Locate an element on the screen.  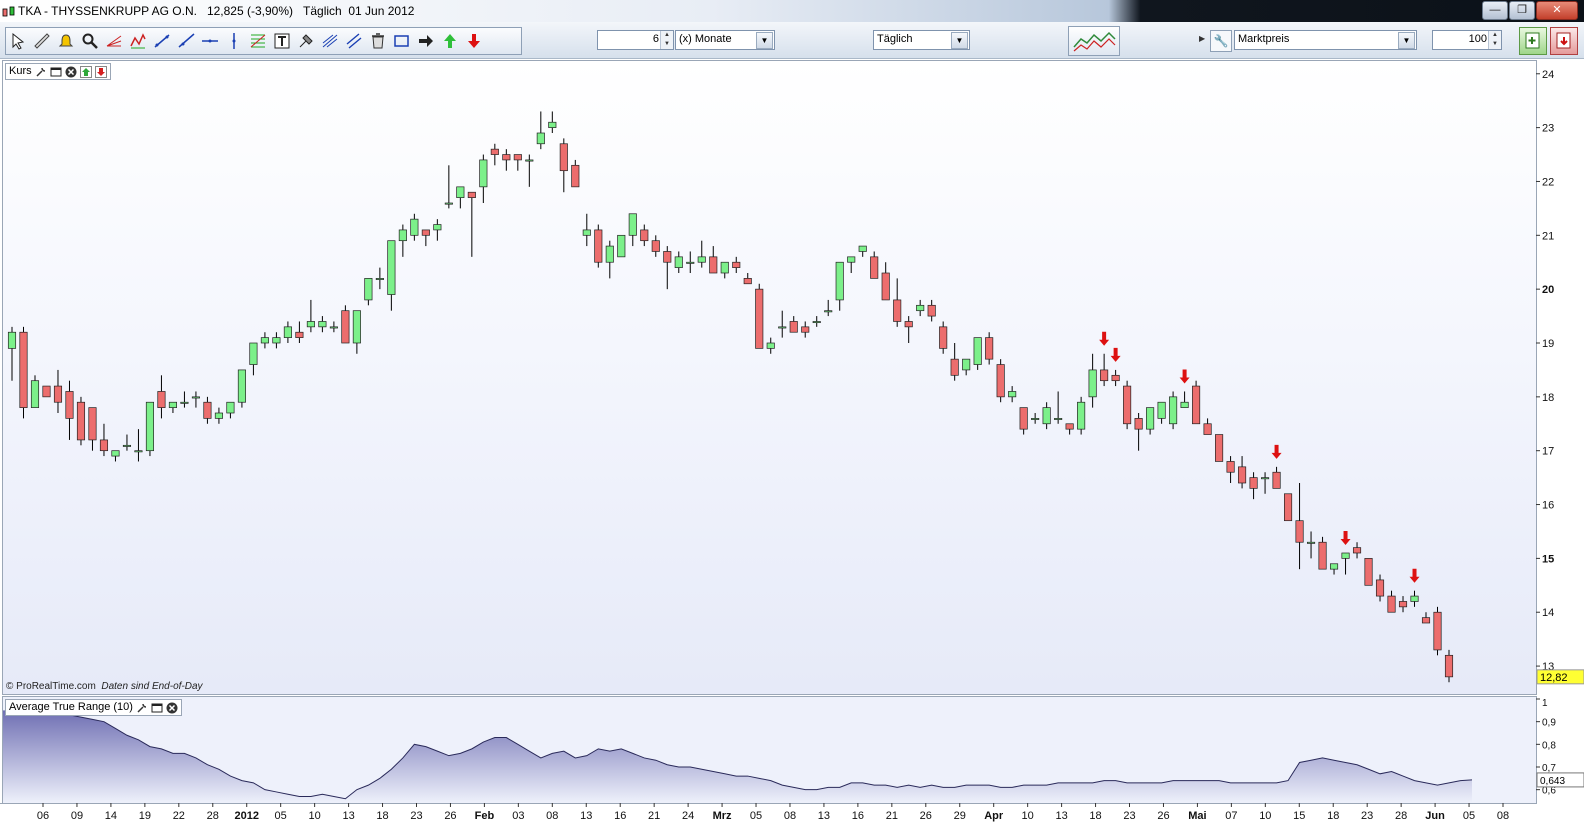
cursor-tool is located at coordinates (18, 41).